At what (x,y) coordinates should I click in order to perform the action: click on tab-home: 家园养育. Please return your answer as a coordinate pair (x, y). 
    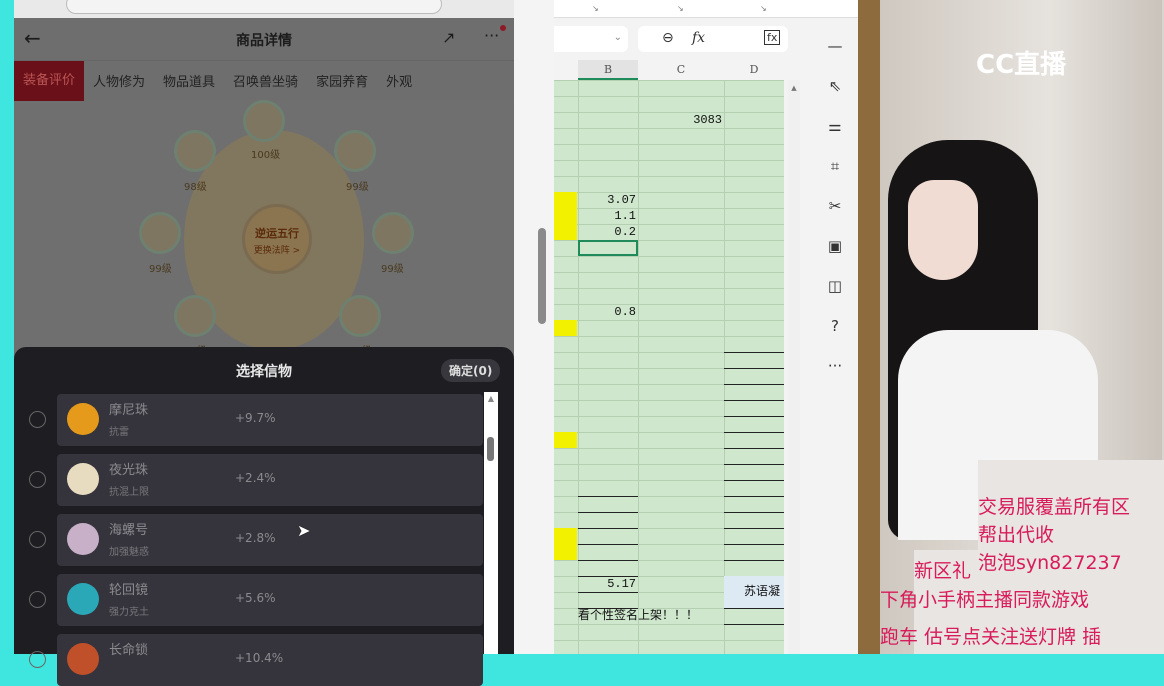
    Looking at the image, I should click on (342, 80).